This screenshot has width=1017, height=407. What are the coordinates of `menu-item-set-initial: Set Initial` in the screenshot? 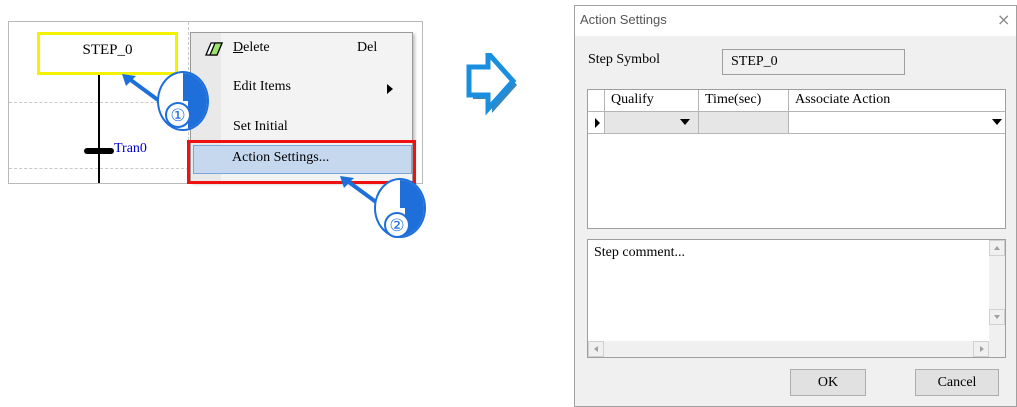 It's located at (301, 127).